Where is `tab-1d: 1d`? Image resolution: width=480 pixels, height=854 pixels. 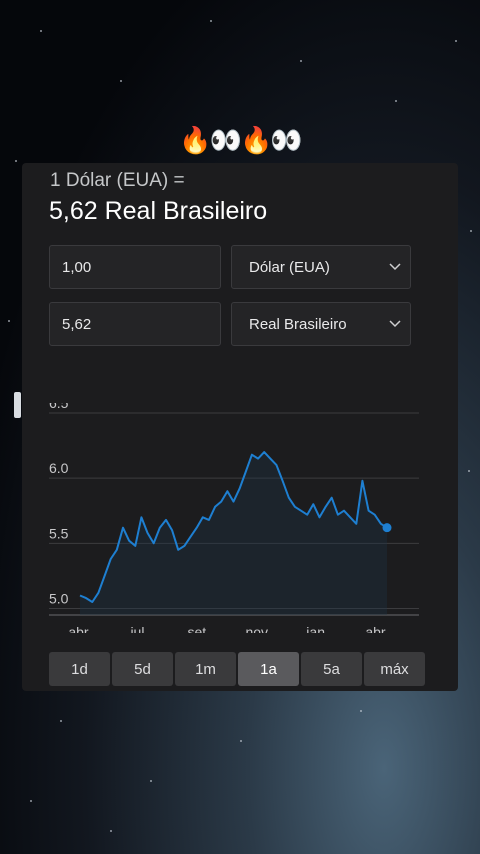
tab-1d: 1d is located at coordinates (79, 669).